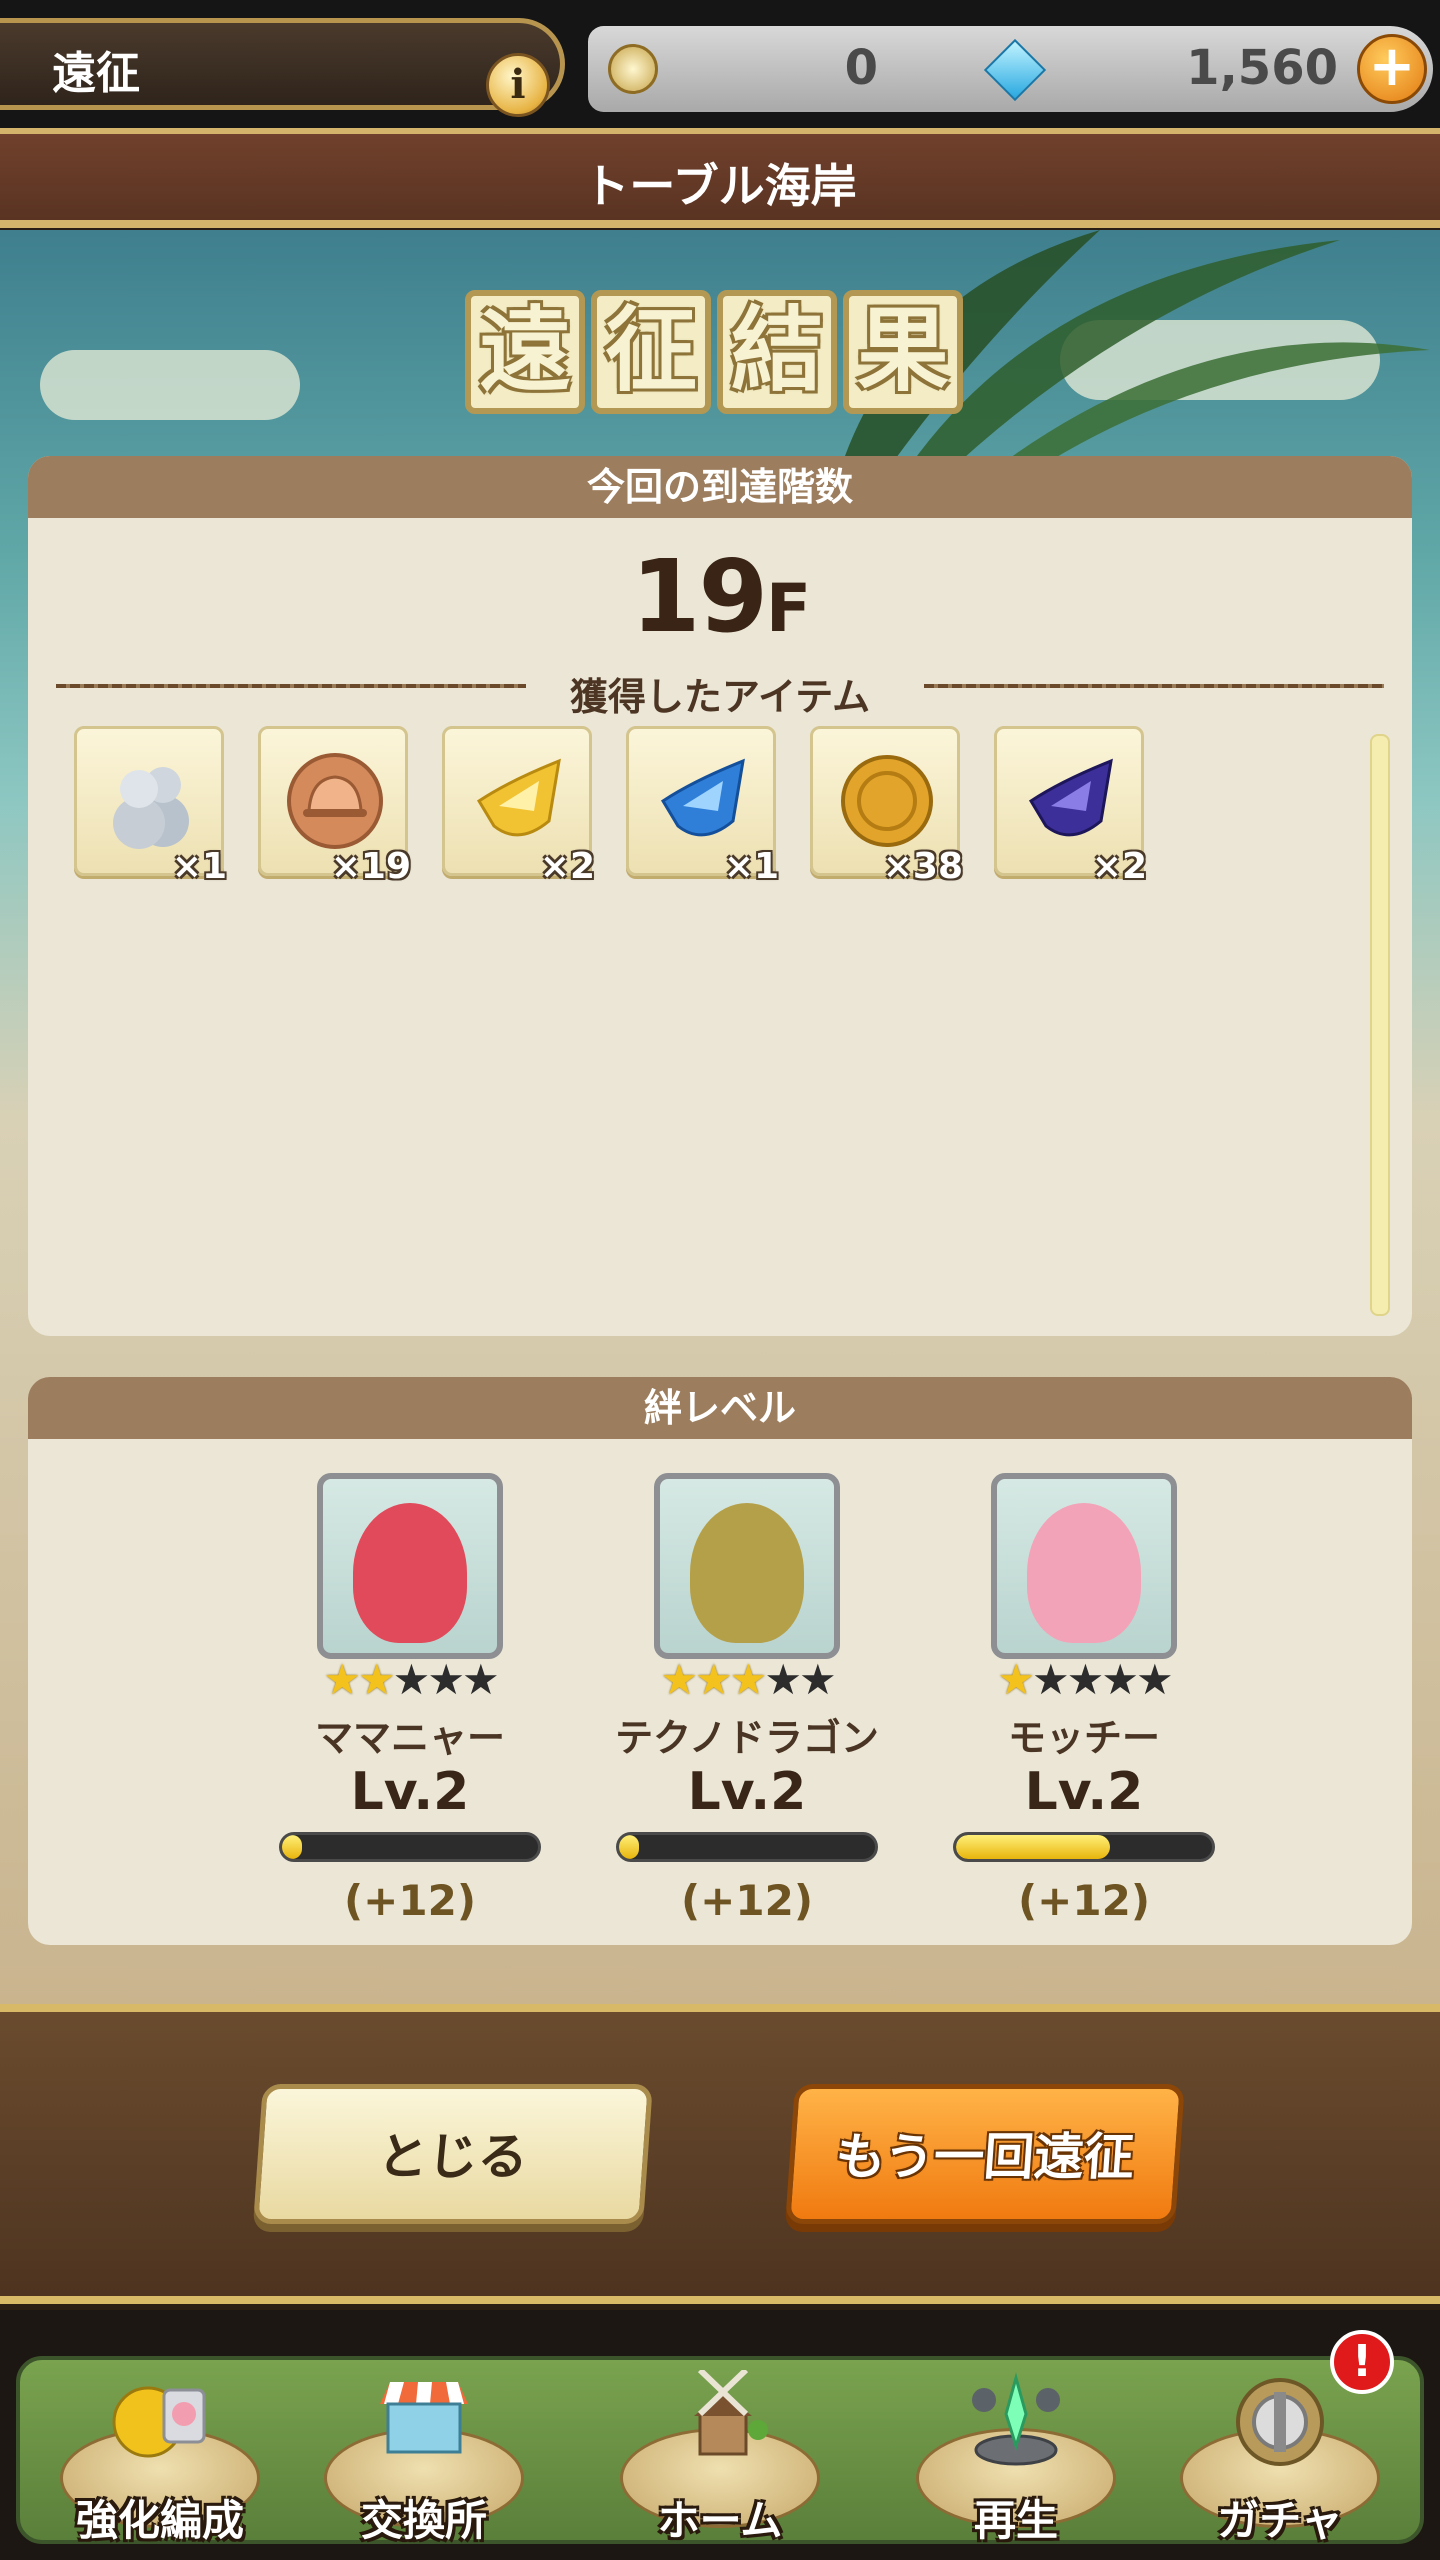 This screenshot has height=2560, width=1440. I want to click on bottom-nav: 強化編成 交換所 ホーム 再生 ガチャ, so click(720, 2435).